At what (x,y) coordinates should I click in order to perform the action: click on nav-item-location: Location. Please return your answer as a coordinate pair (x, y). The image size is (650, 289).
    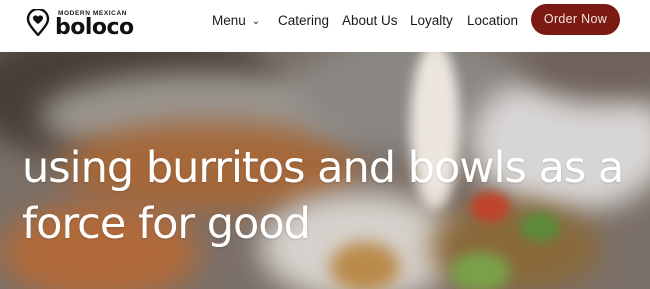
    Looking at the image, I should click on (492, 20).